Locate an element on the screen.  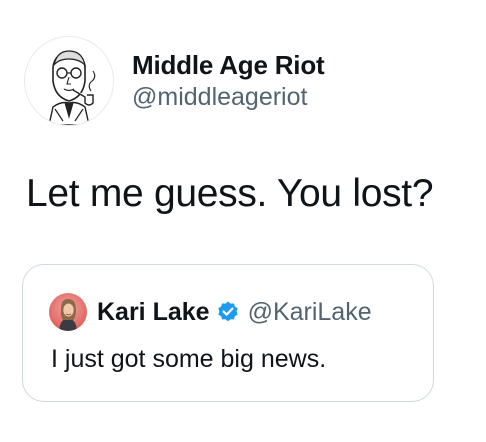
quoted-author-display-name: Kari Lake is located at coordinates (153, 312).